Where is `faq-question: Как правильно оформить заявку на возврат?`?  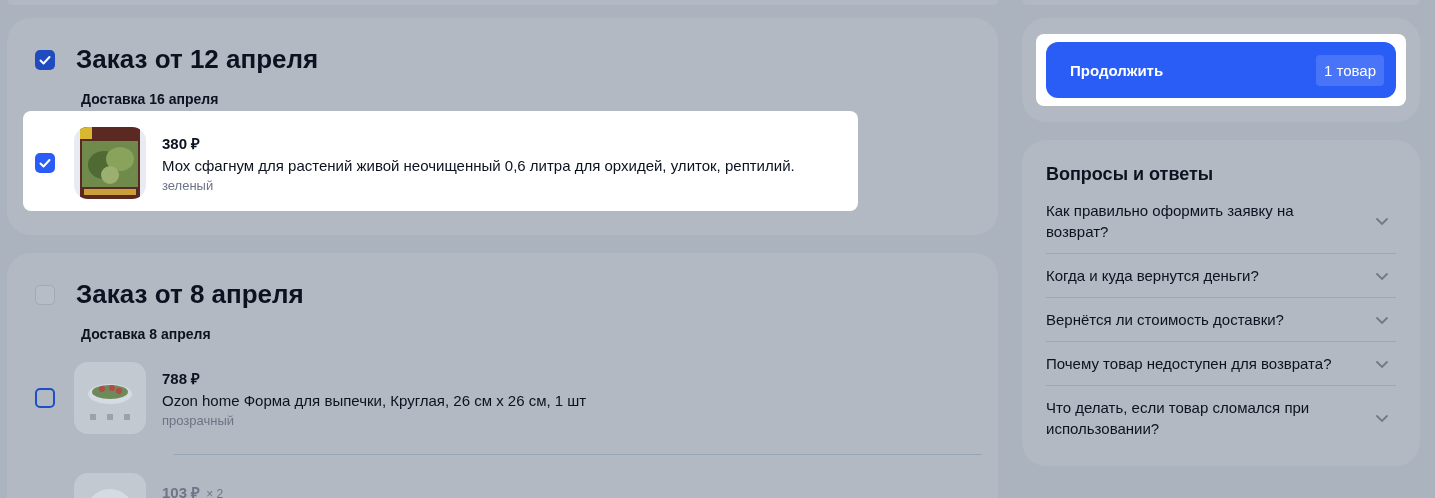
faq-question: Как правильно оформить заявку на возврат? is located at coordinates (1196, 221).